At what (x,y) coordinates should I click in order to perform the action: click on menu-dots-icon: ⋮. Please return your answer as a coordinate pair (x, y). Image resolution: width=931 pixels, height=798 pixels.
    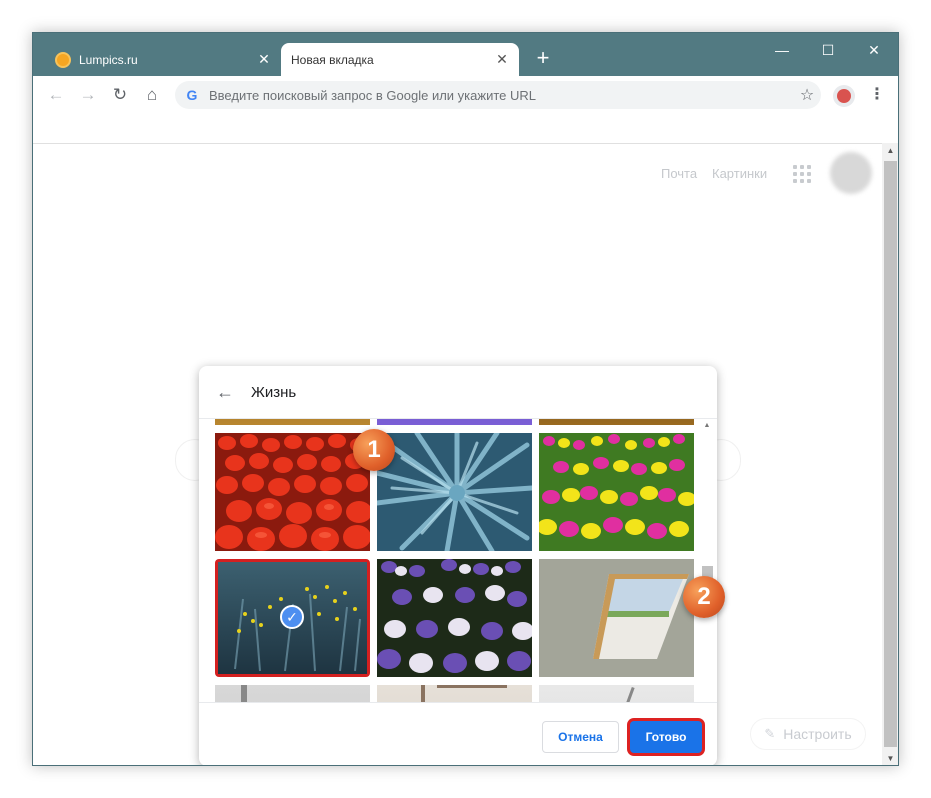
    Looking at the image, I should click on (877, 95).